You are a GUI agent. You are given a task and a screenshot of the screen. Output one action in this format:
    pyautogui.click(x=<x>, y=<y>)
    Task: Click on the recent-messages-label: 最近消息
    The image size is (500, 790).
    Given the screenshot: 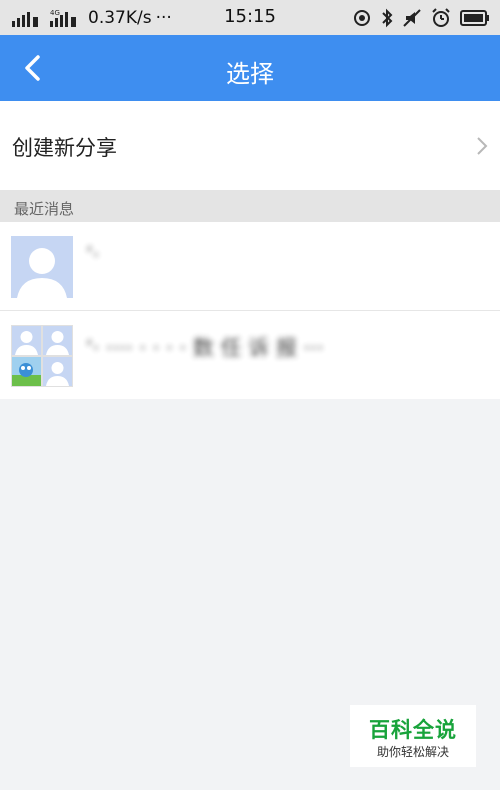 What is the action you would take?
    pyautogui.click(x=44, y=209)
    